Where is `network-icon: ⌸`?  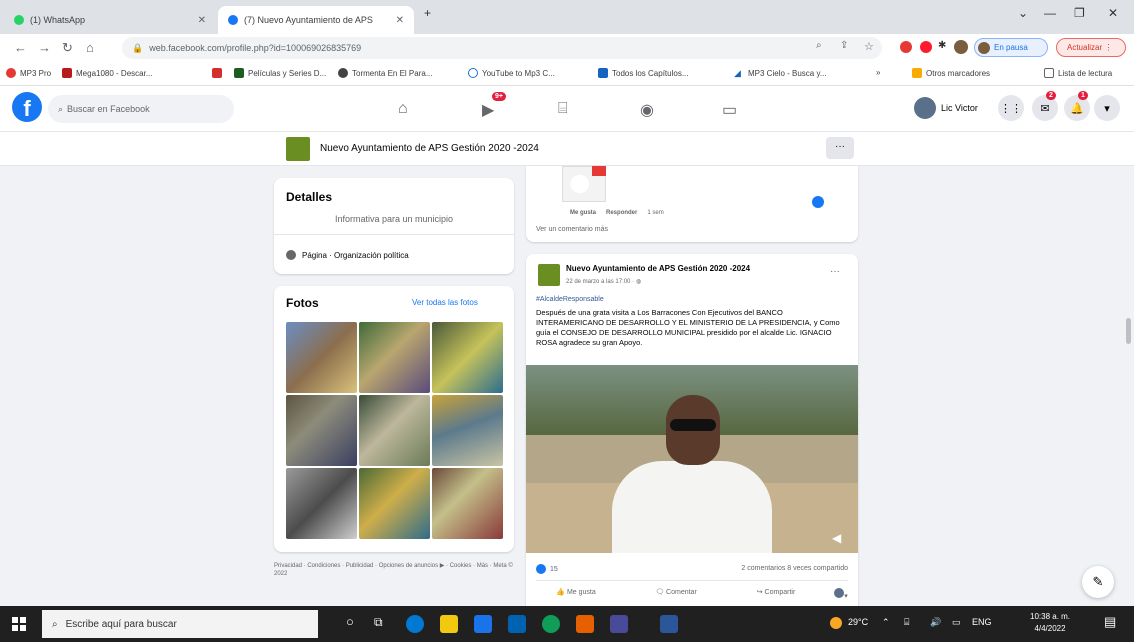
network-icon: ⌸ is located at coordinates (906, 622).